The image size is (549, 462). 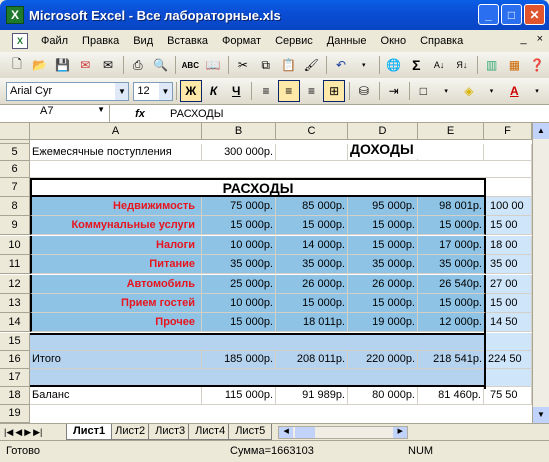 I want to click on vertical-scrollbar: ▲ ▼, so click(x=540, y=273).